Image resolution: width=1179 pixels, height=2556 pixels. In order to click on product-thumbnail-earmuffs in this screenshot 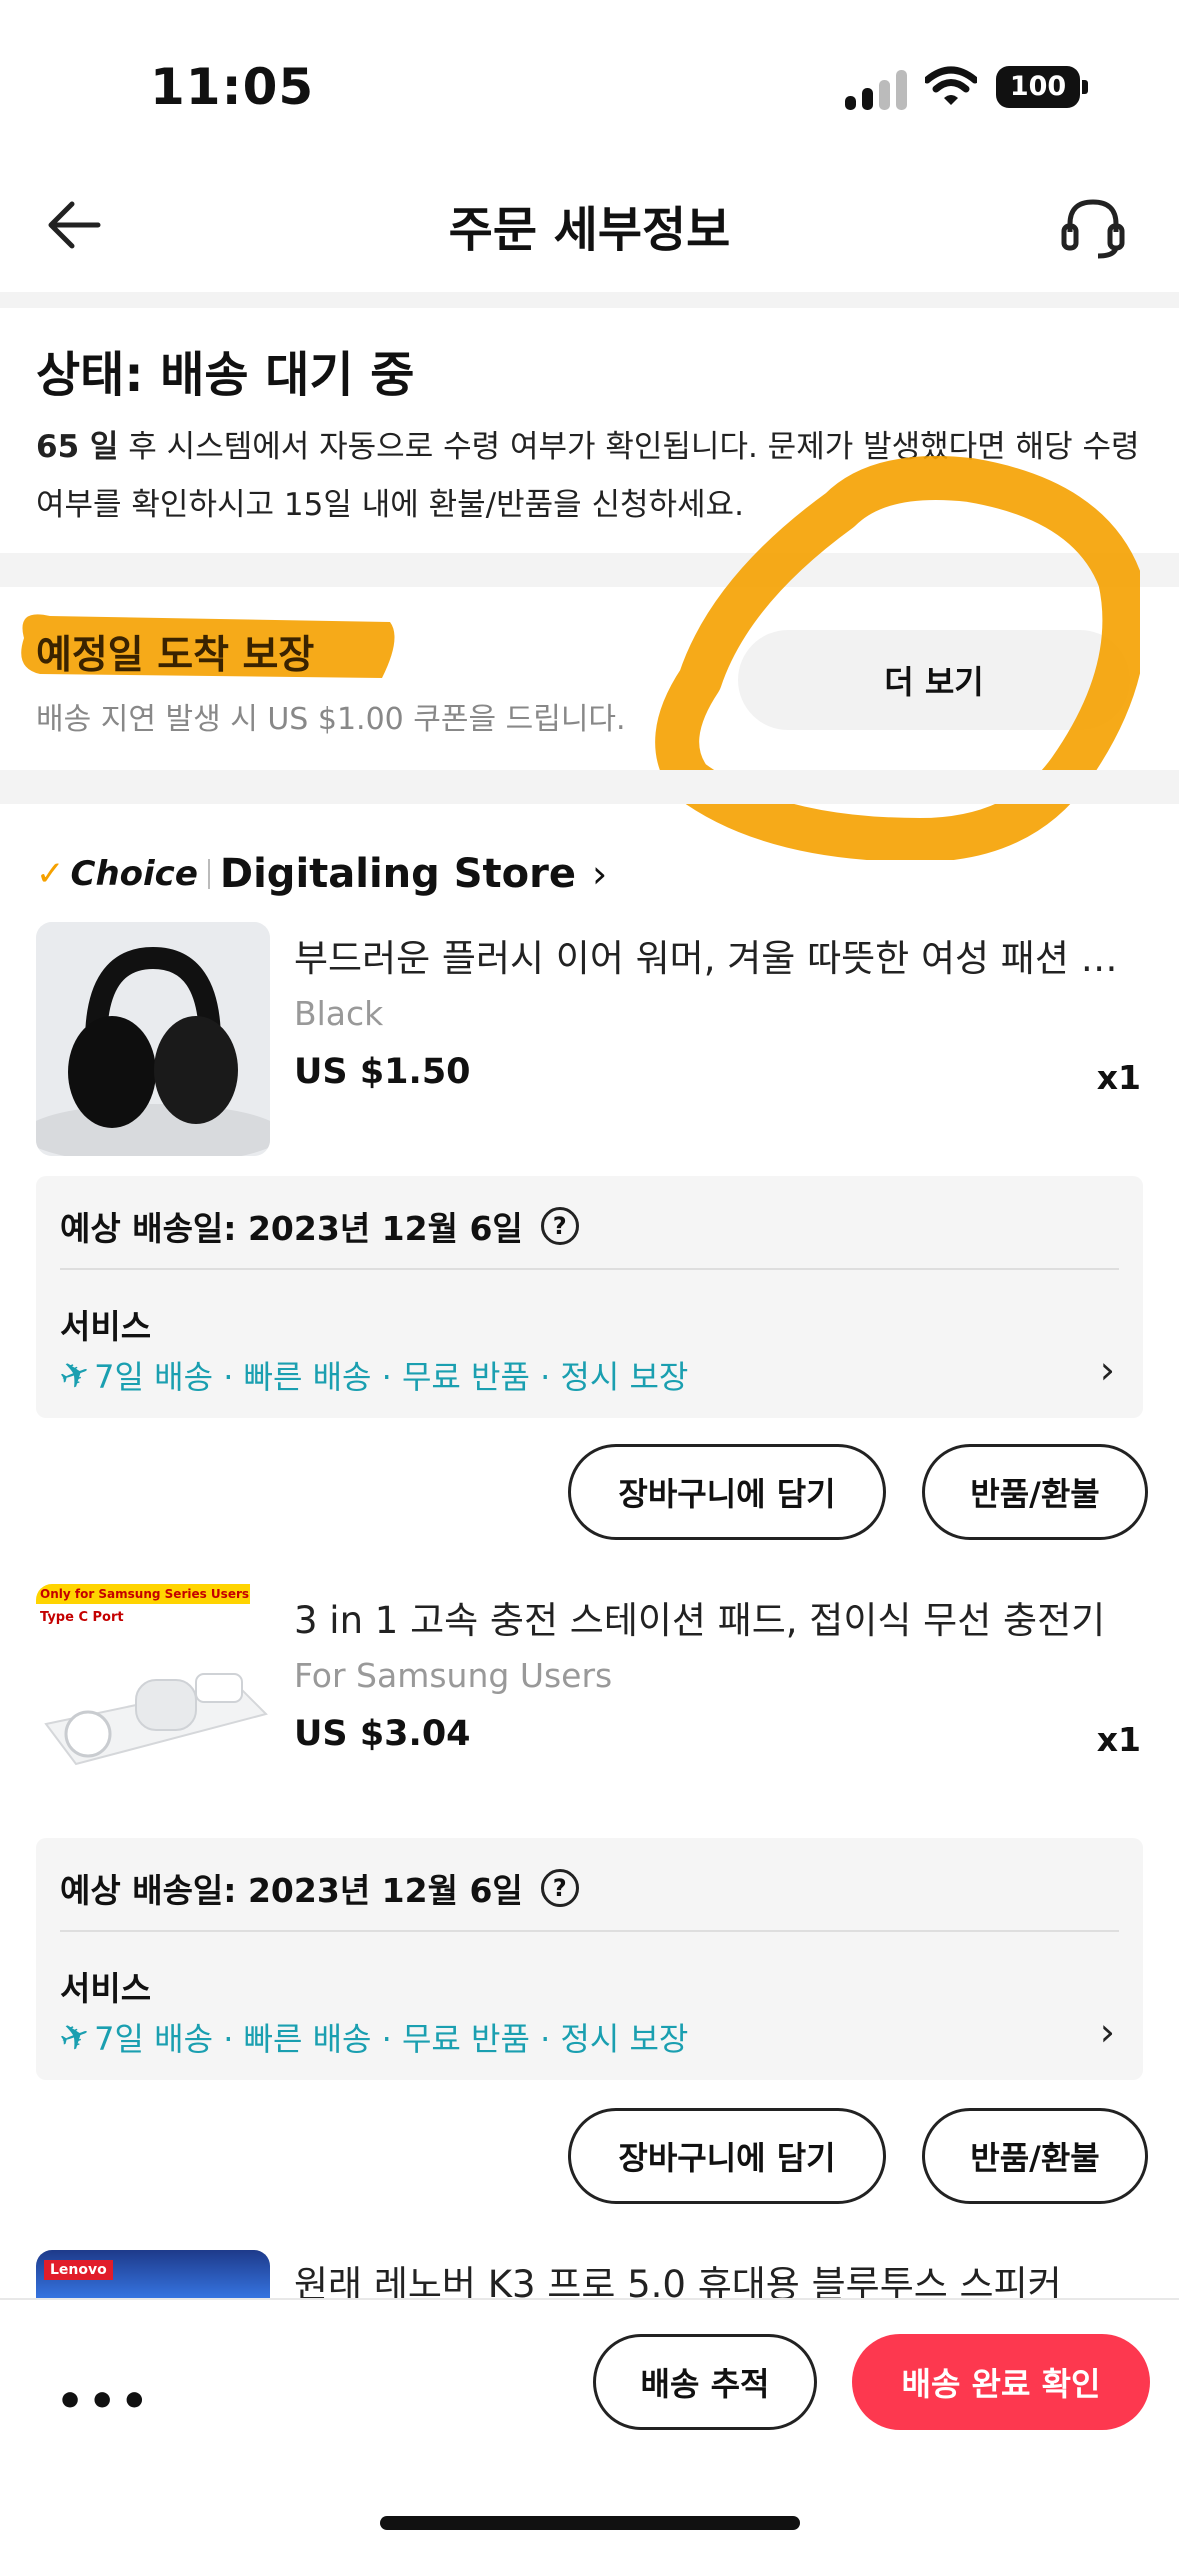, I will do `click(153, 1039)`.